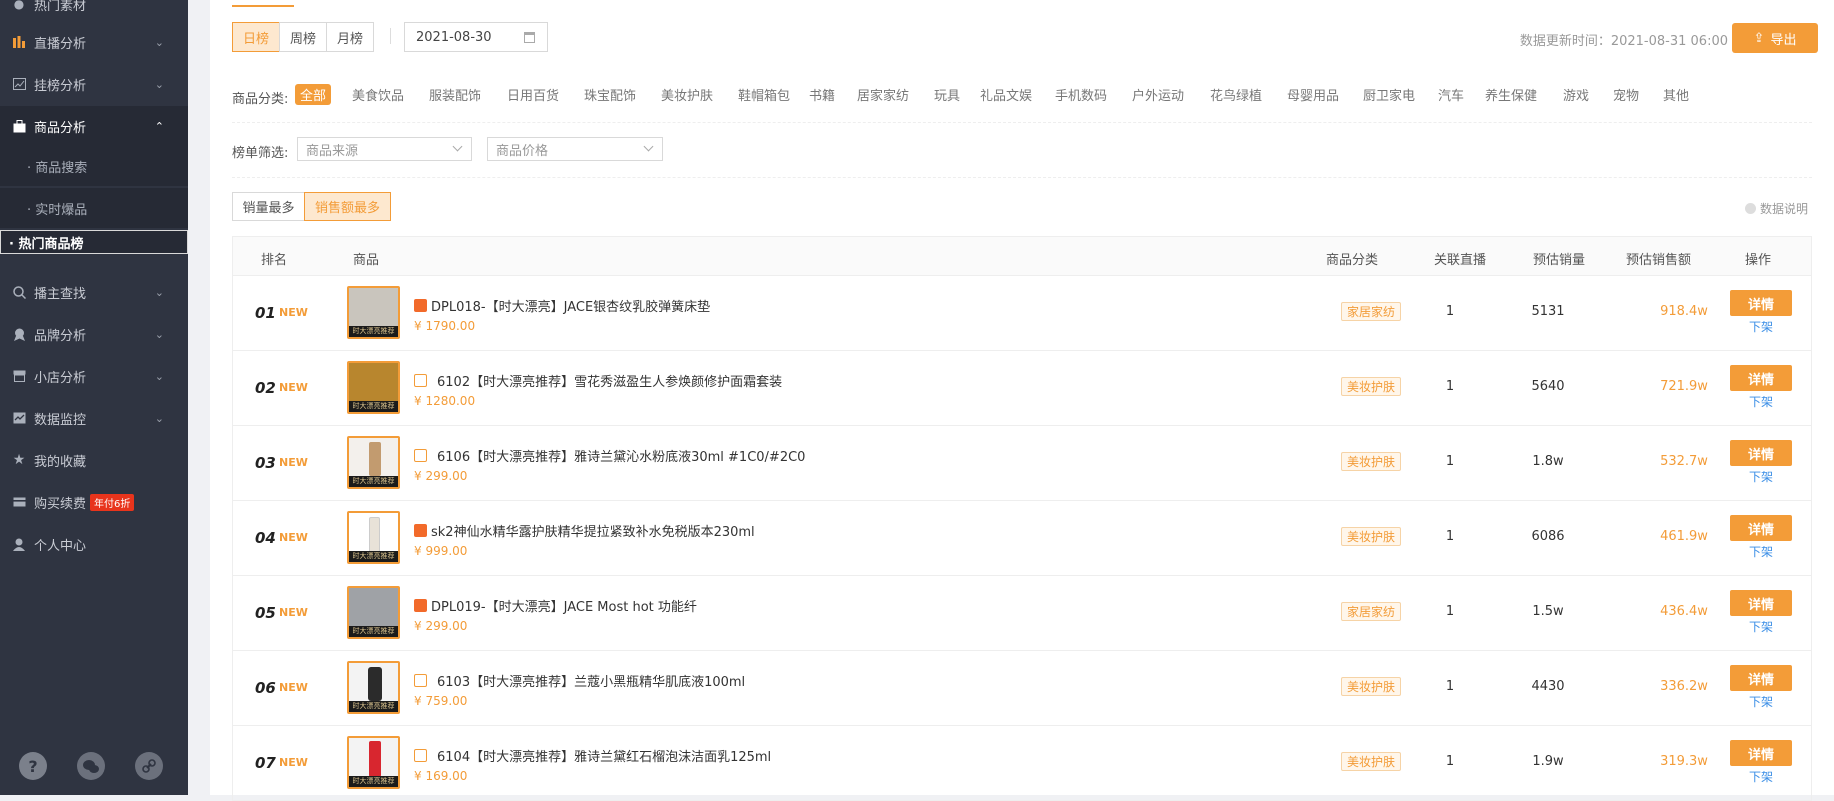 The width and height of the screenshot is (1834, 801). Describe the element at coordinates (1783, 209) in the screenshot. I see `data-info-label: 数据说明` at that location.